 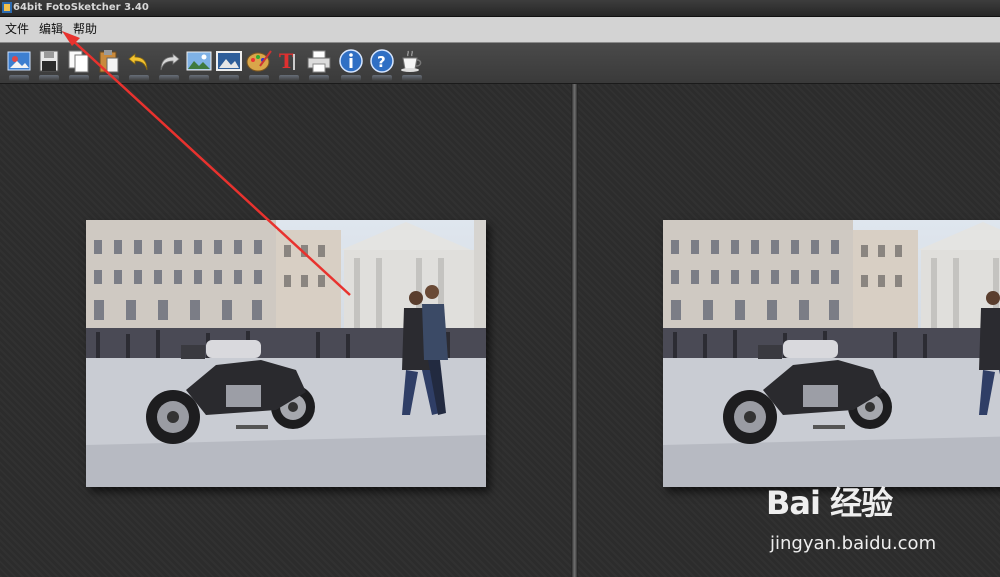 What do you see at coordinates (411, 61) in the screenshot?
I see `coffee-icon` at bounding box center [411, 61].